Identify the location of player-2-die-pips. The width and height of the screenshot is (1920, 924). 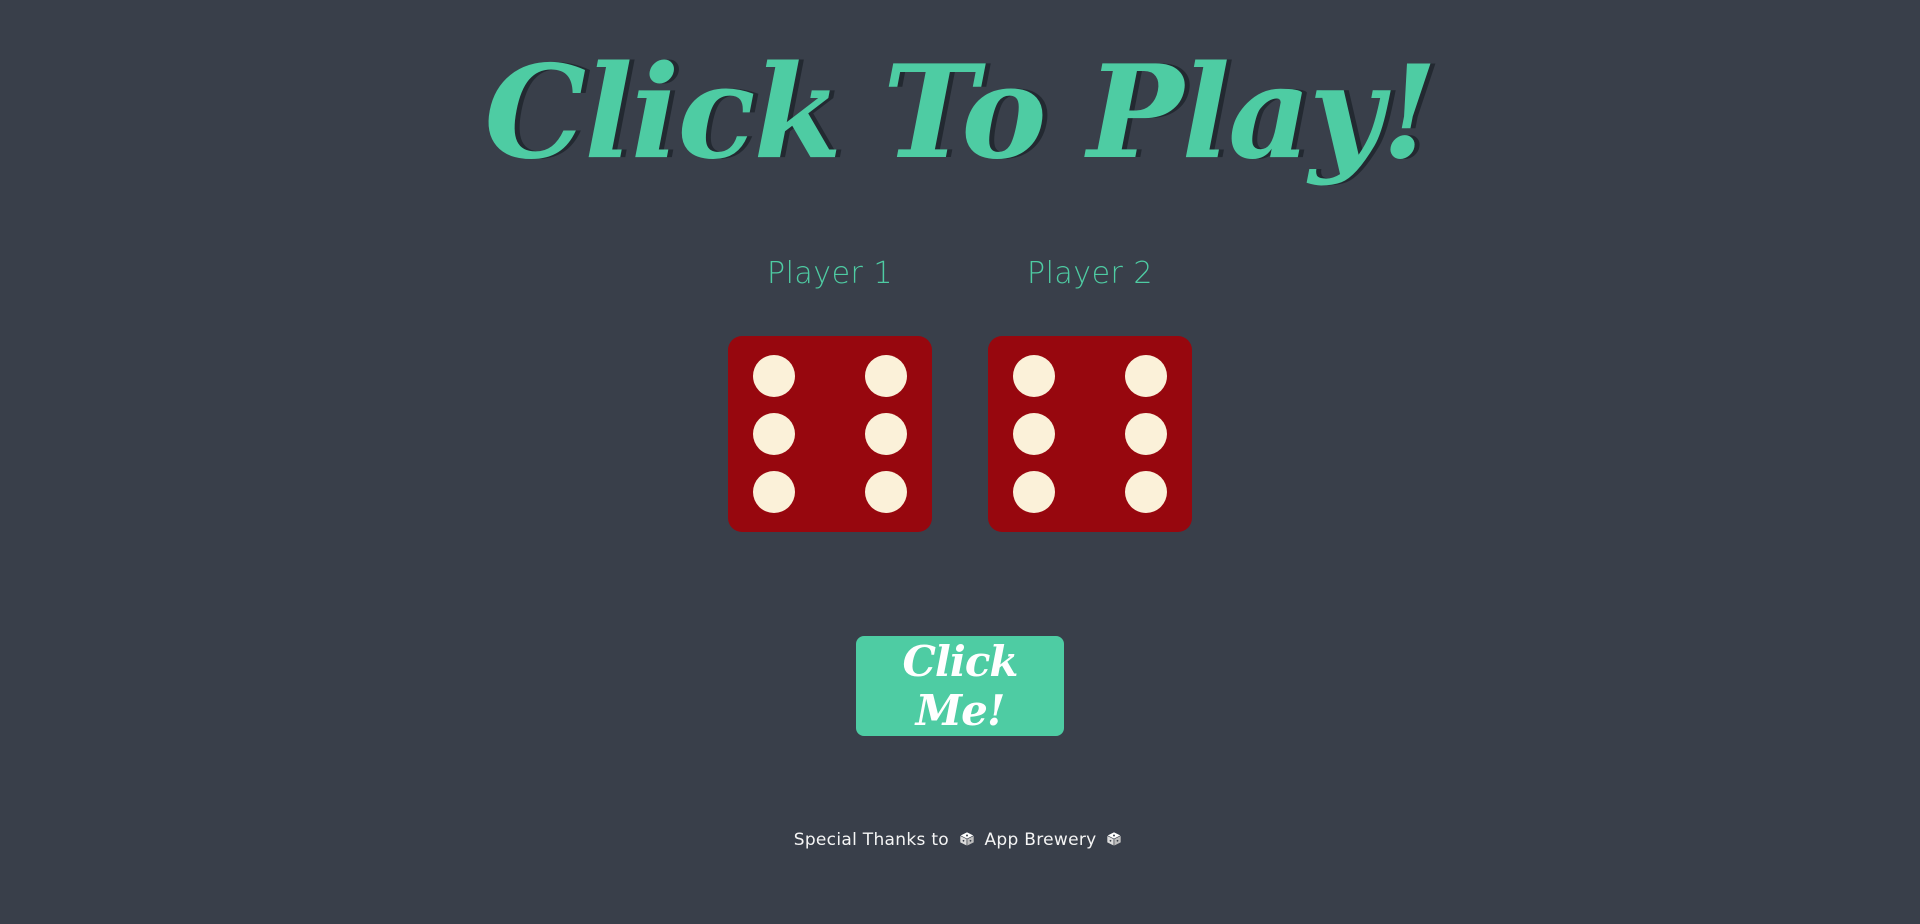
(1090, 434).